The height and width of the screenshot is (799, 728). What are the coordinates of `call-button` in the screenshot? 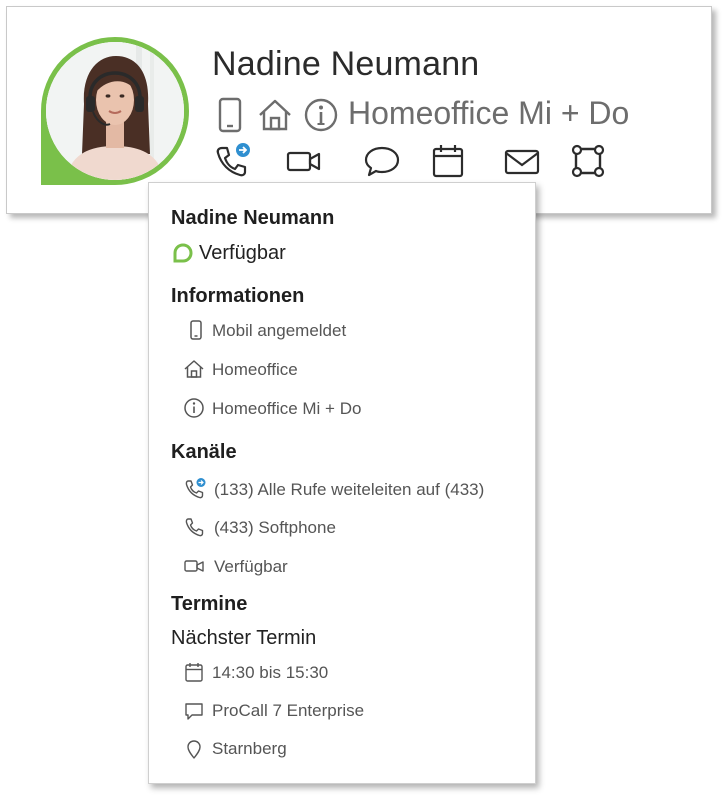 It's located at (232, 161).